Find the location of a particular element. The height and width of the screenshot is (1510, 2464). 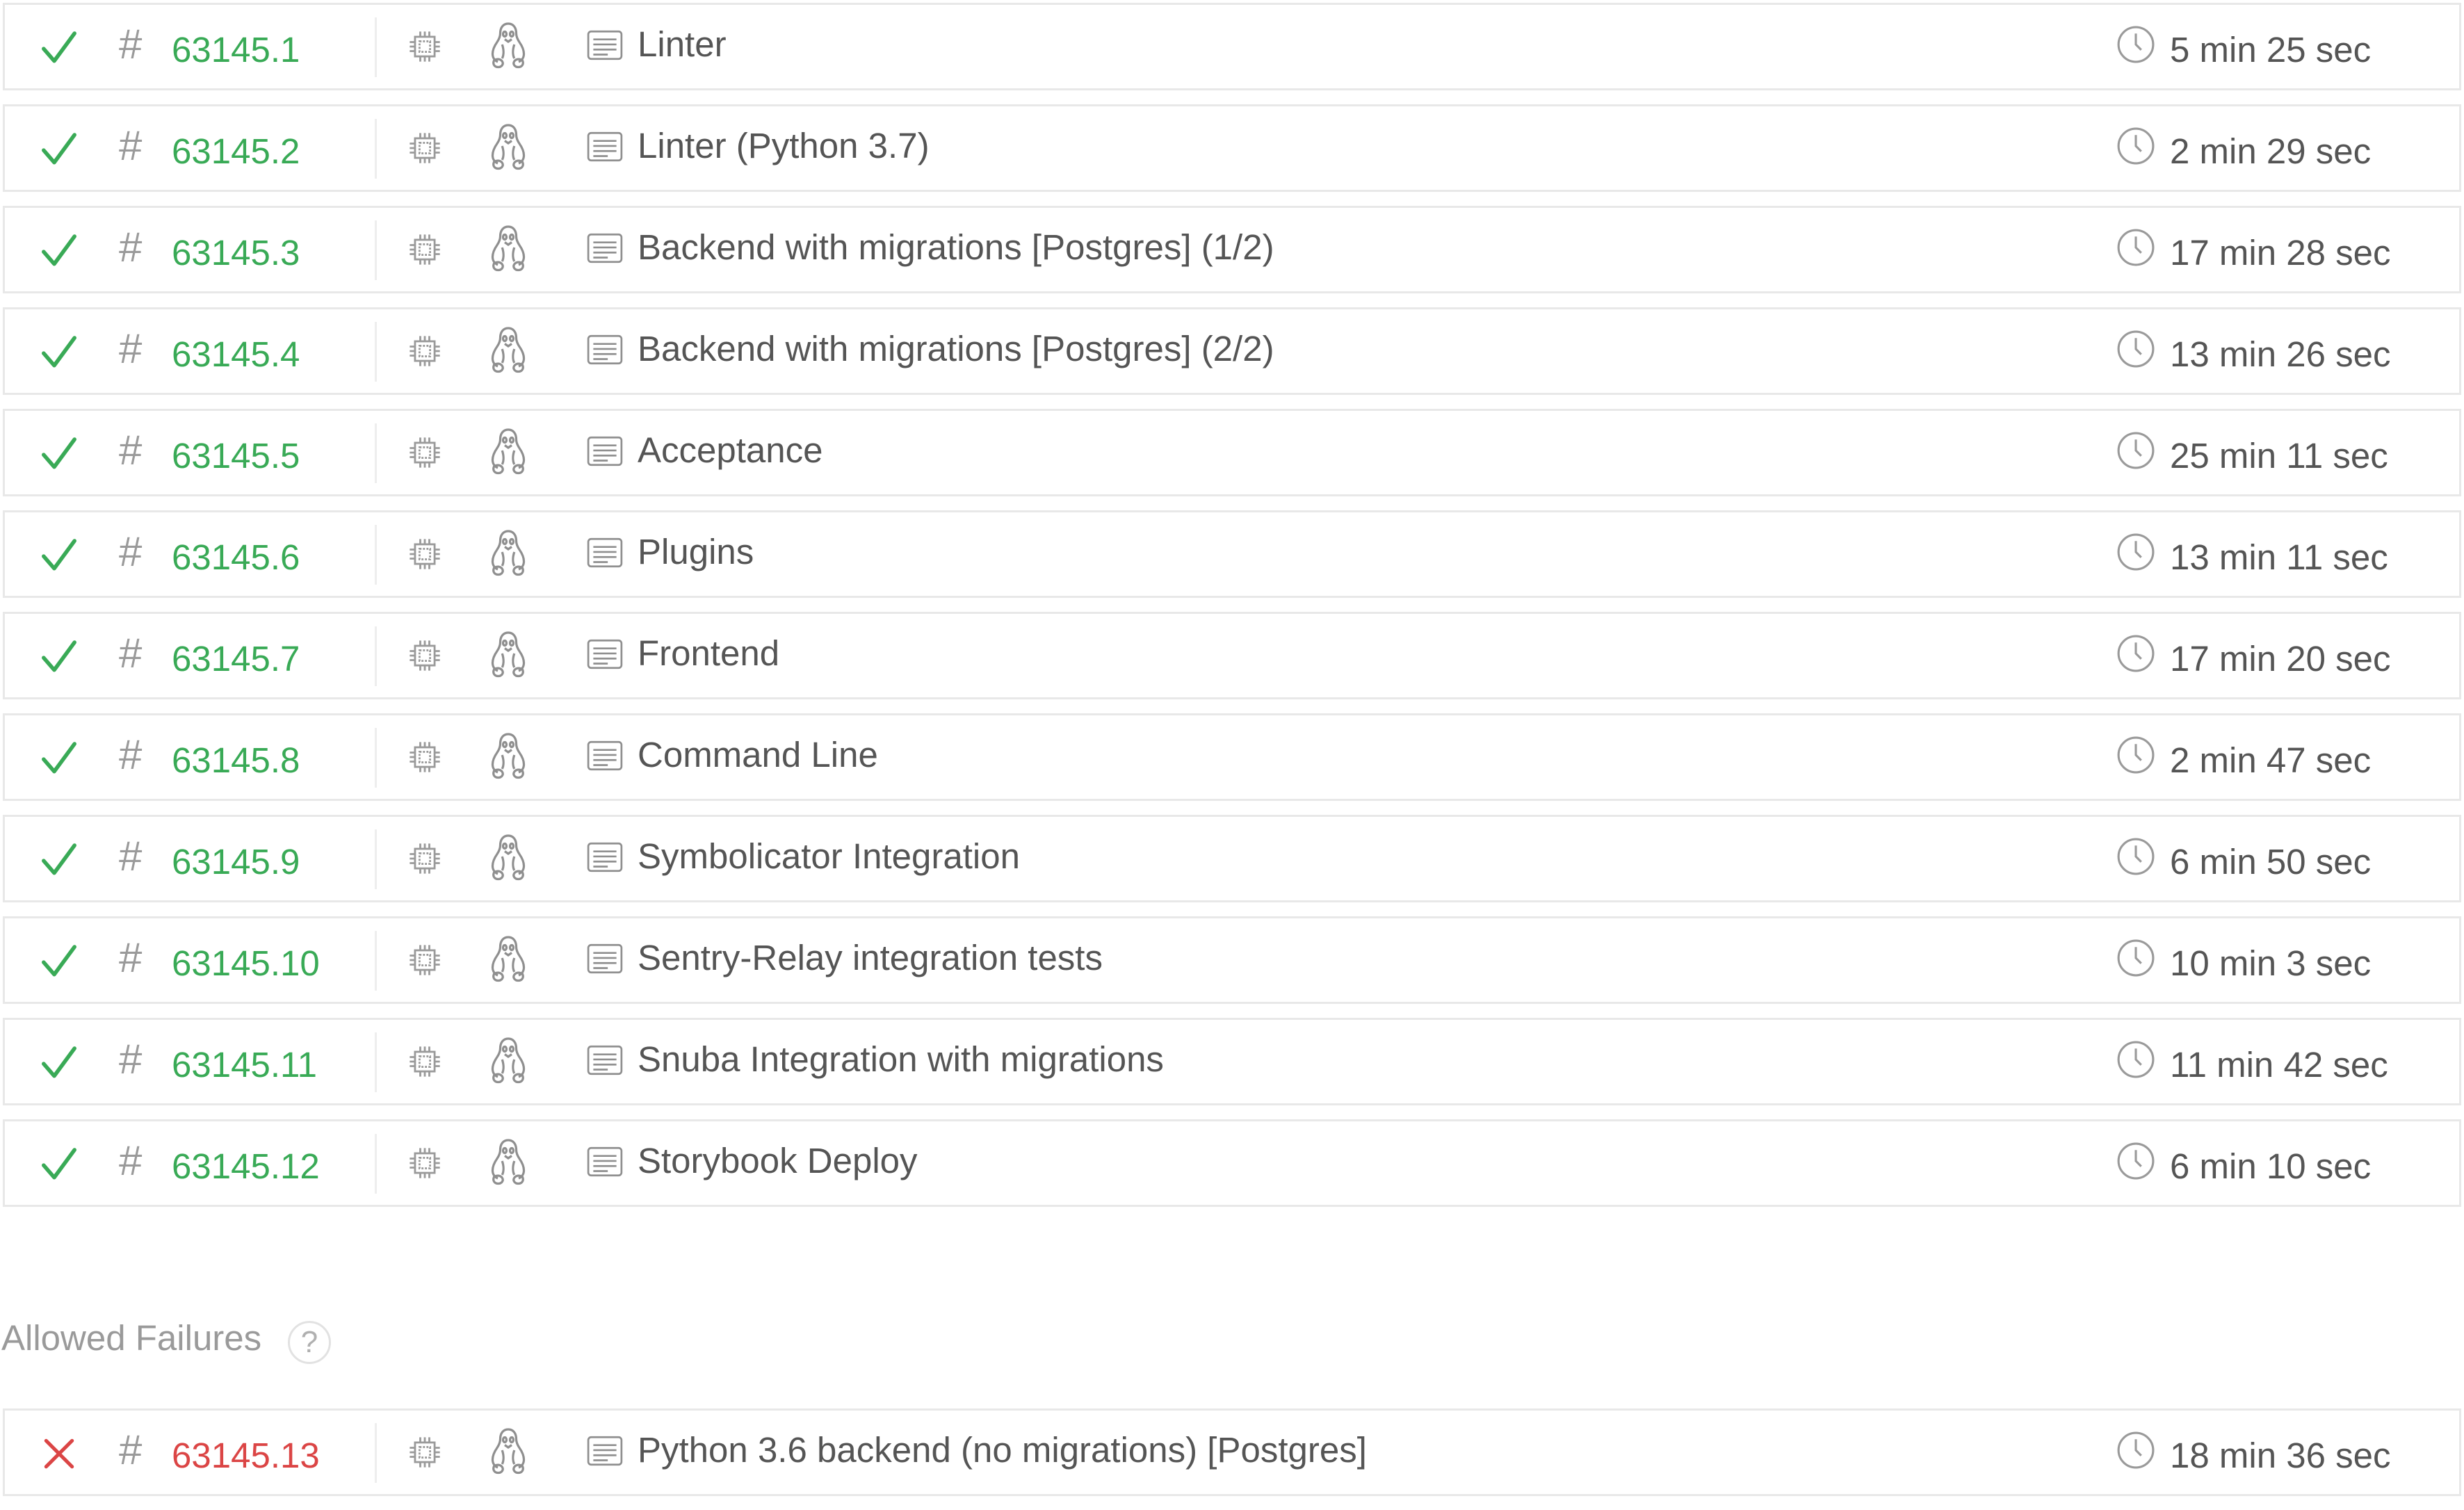

cross-icon is located at coordinates (59, 1453).